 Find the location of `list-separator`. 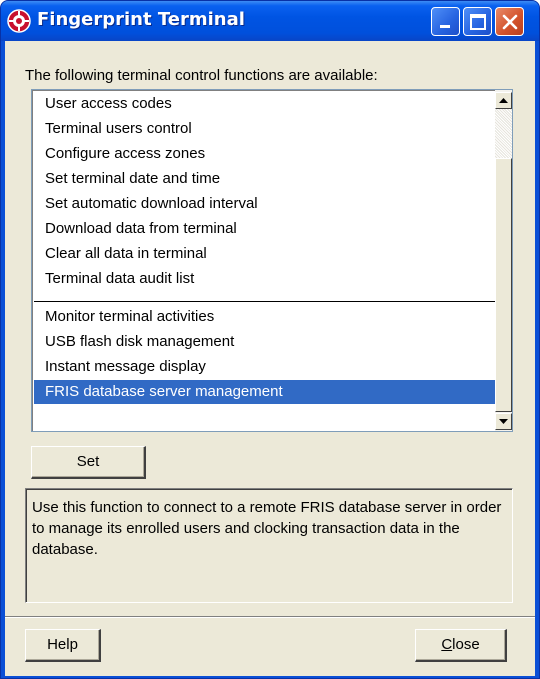

list-separator is located at coordinates (264, 301).